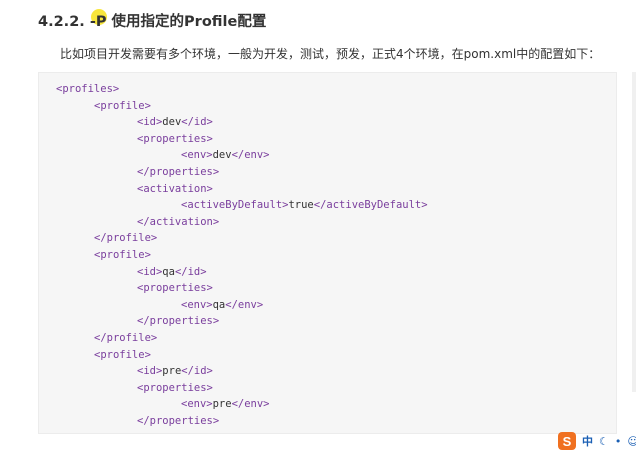  I want to click on code-line: <activation>, so click(175, 189).